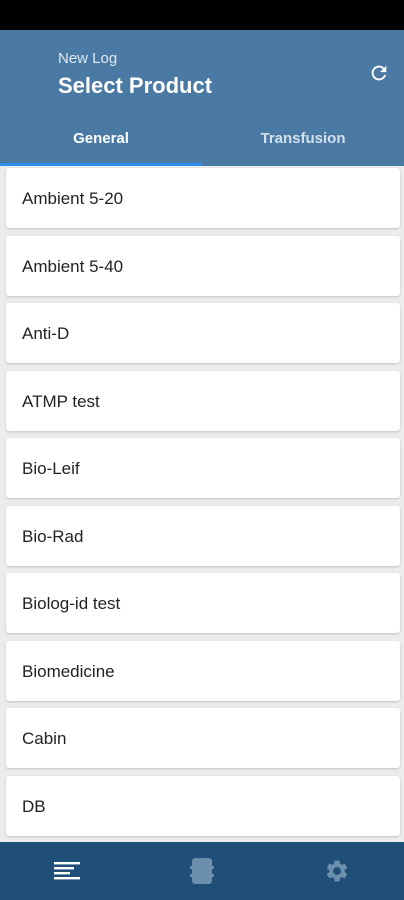 This screenshot has height=900, width=404. Describe the element at coordinates (53, 536) in the screenshot. I see `product-label: Bio-Rad` at that location.